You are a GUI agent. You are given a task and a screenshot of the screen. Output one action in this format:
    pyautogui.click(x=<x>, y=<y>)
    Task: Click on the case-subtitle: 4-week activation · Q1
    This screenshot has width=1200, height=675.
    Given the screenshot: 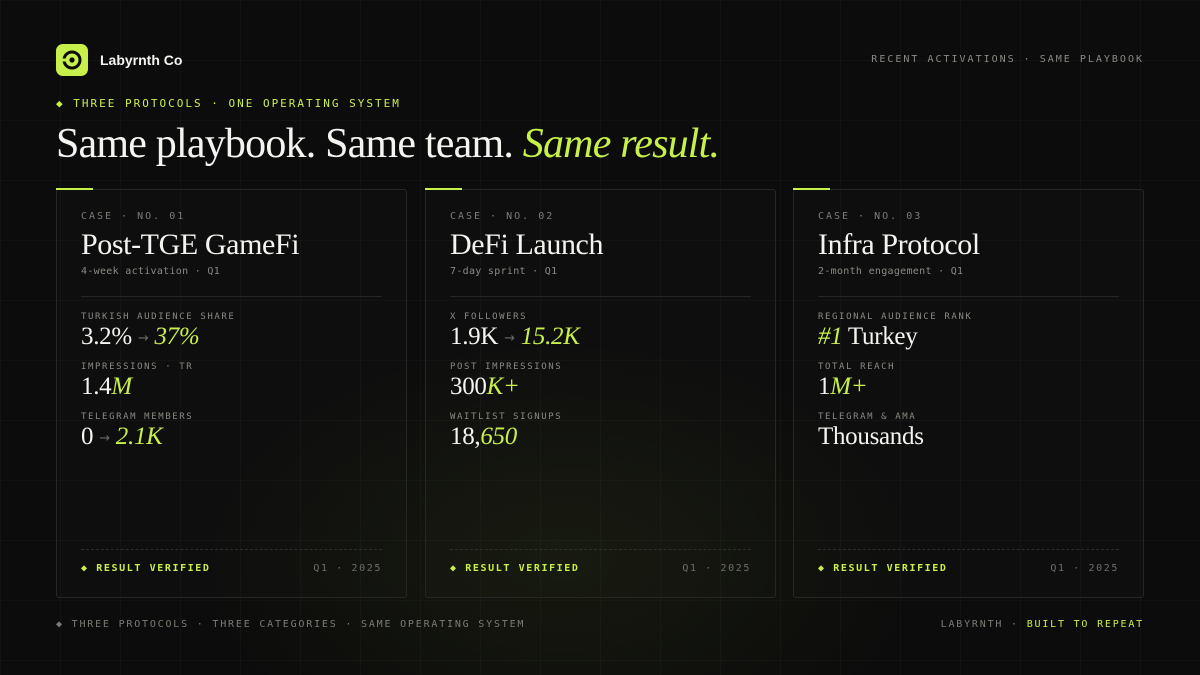 What is the action you would take?
    pyautogui.click(x=151, y=271)
    